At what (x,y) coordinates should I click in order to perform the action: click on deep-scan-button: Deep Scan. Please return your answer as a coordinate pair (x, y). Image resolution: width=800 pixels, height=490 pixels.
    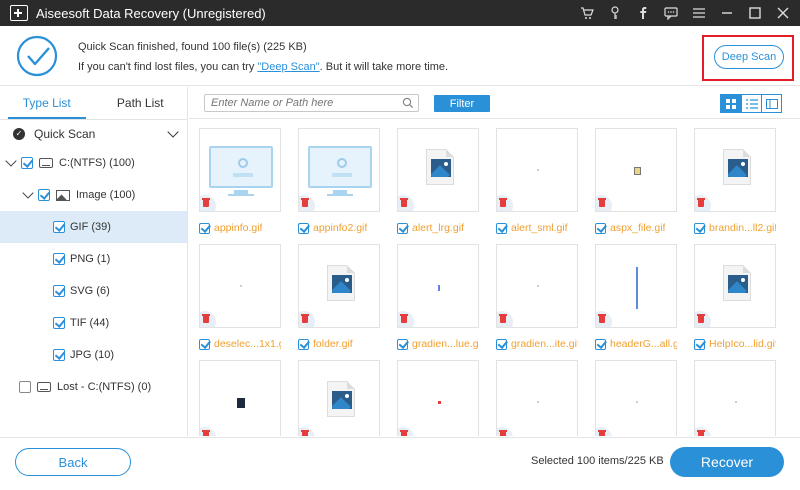
    Looking at the image, I should click on (749, 57).